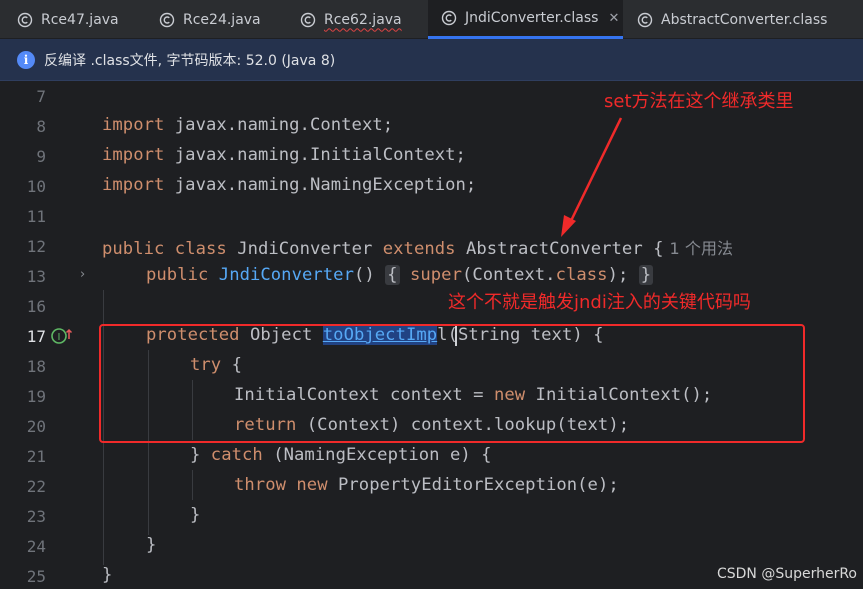 The width and height of the screenshot is (863, 589). What do you see at coordinates (284, 155) in the screenshot?
I see `code-text: import javax.naming.InitialContext;` at bounding box center [284, 155].